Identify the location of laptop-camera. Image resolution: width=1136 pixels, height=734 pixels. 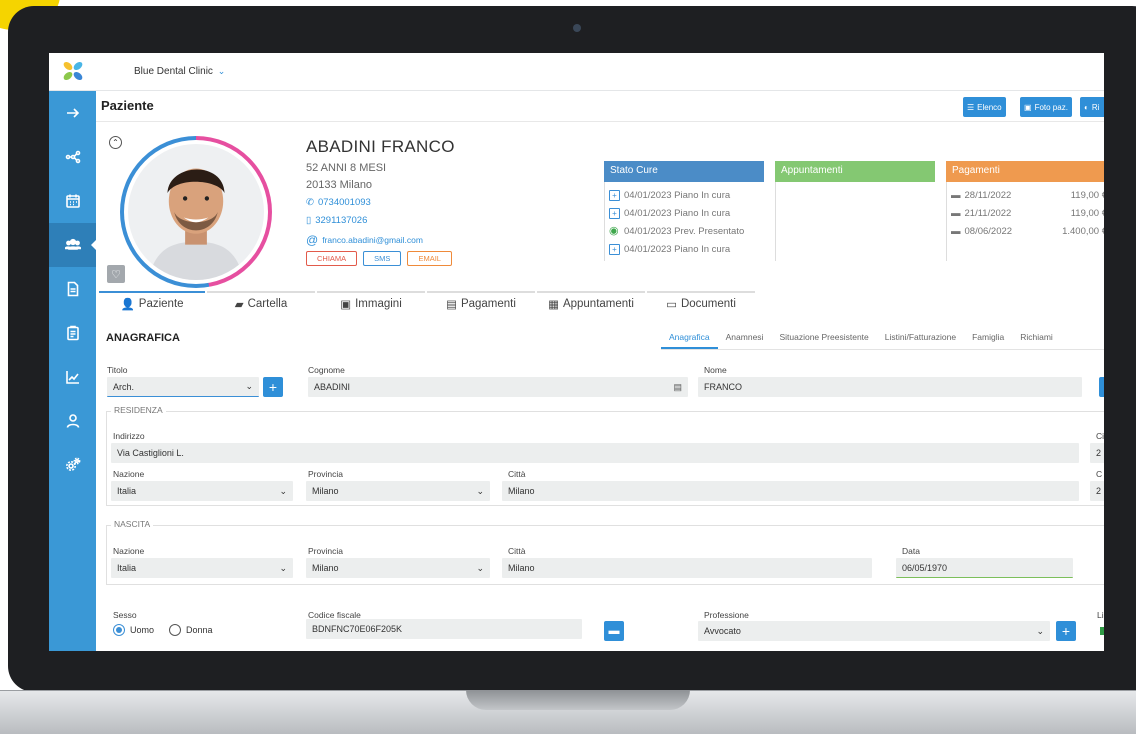
(577, 28).